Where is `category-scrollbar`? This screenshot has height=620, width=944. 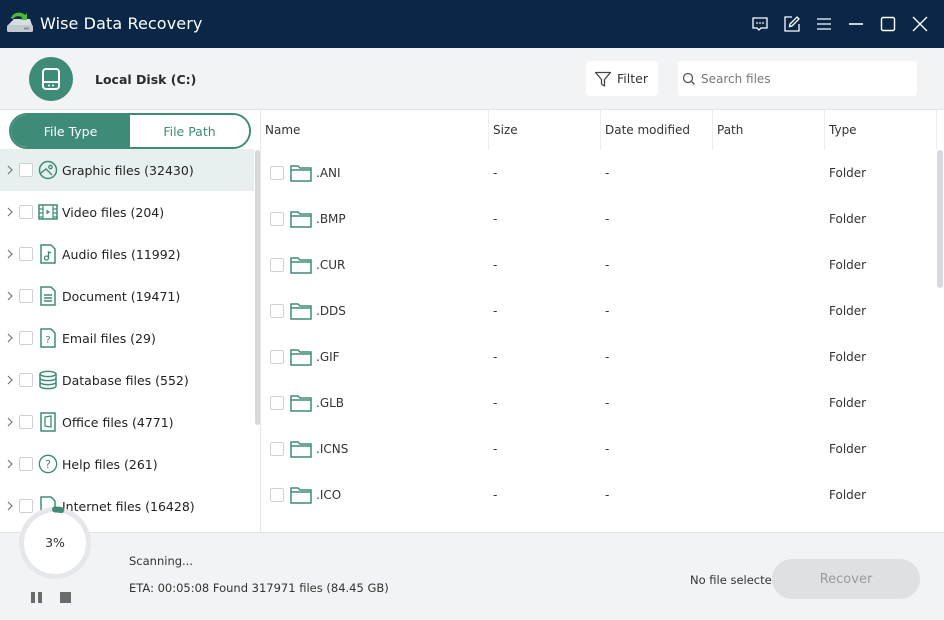 category-scrollbar is located at coordinates (257, 287).